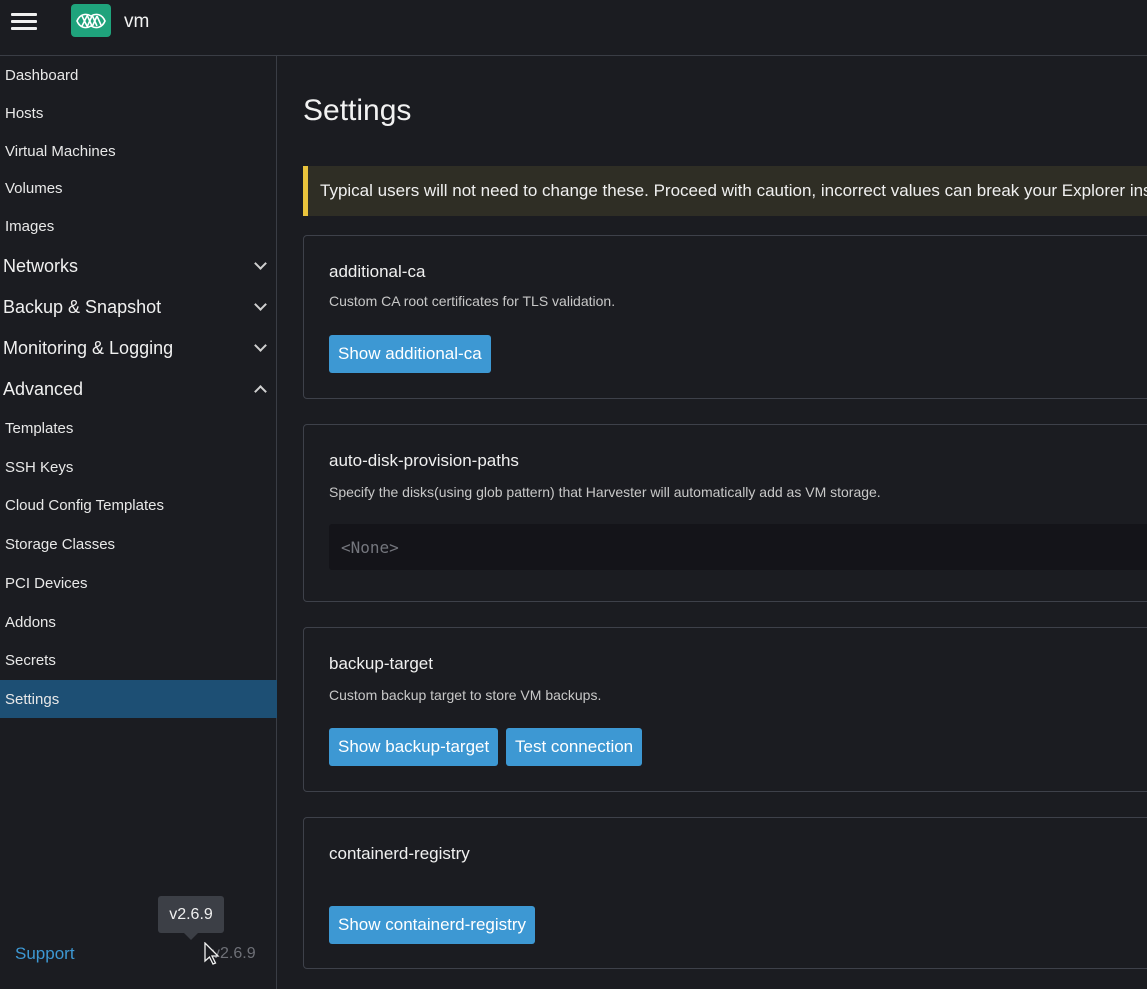 This screenshot has height=989, width=1147. What do you see at coordinates (41, 265) in the screenshot?
I see `sidebar-group-label: Networks` at bounding box center [41, 265].